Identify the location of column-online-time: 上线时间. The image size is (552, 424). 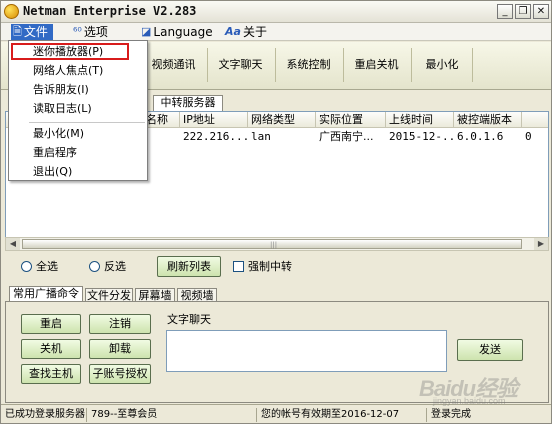
(420, 120).